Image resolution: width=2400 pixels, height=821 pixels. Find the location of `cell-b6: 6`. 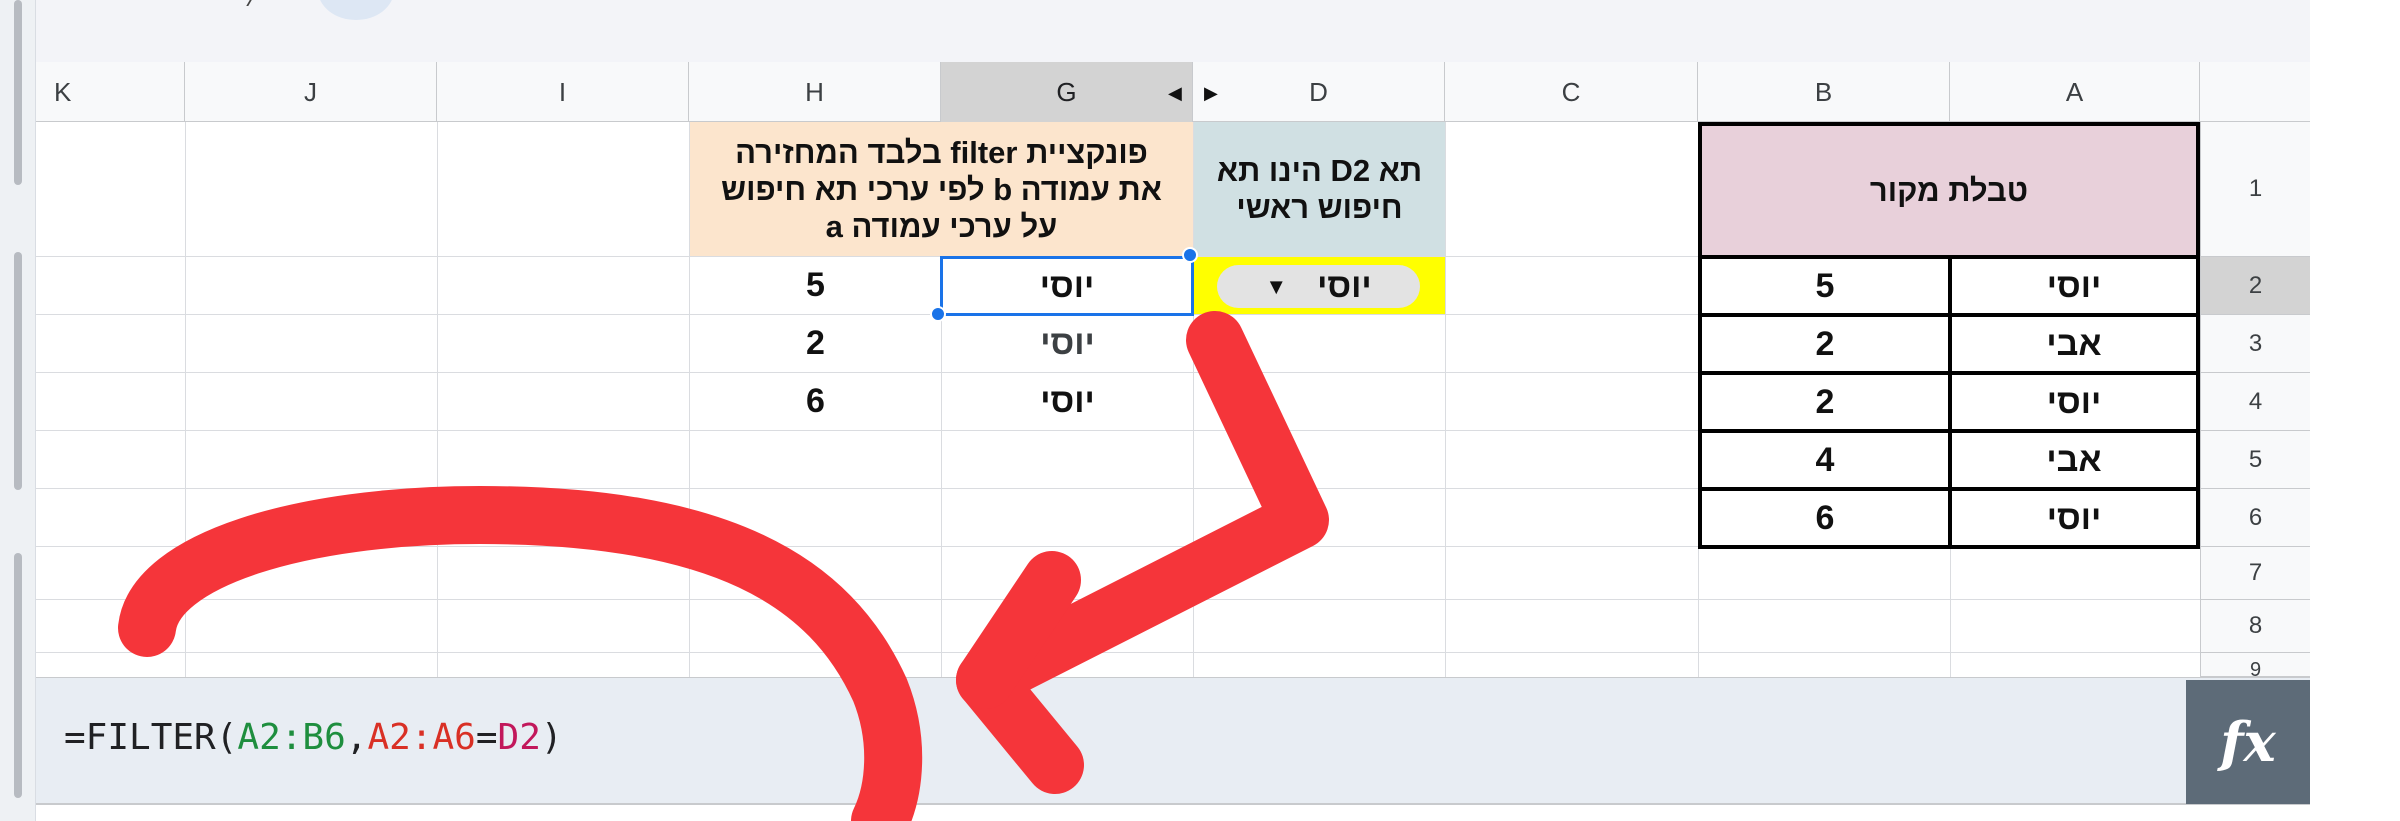

cell-b6: 6 is located at coordinates (1825, 518).